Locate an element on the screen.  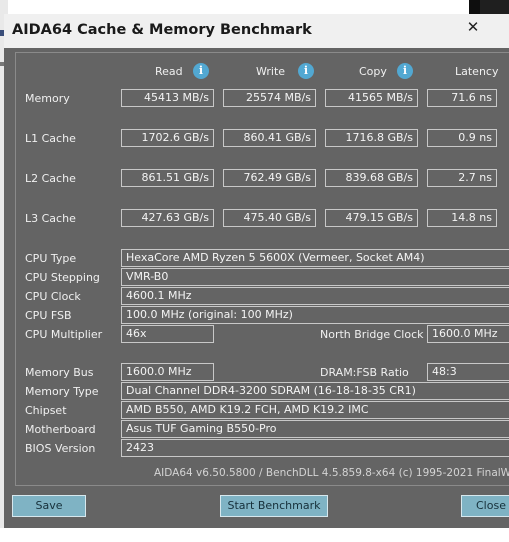
row-label-l2: L2 Cache is located at coordinates (50, 178).